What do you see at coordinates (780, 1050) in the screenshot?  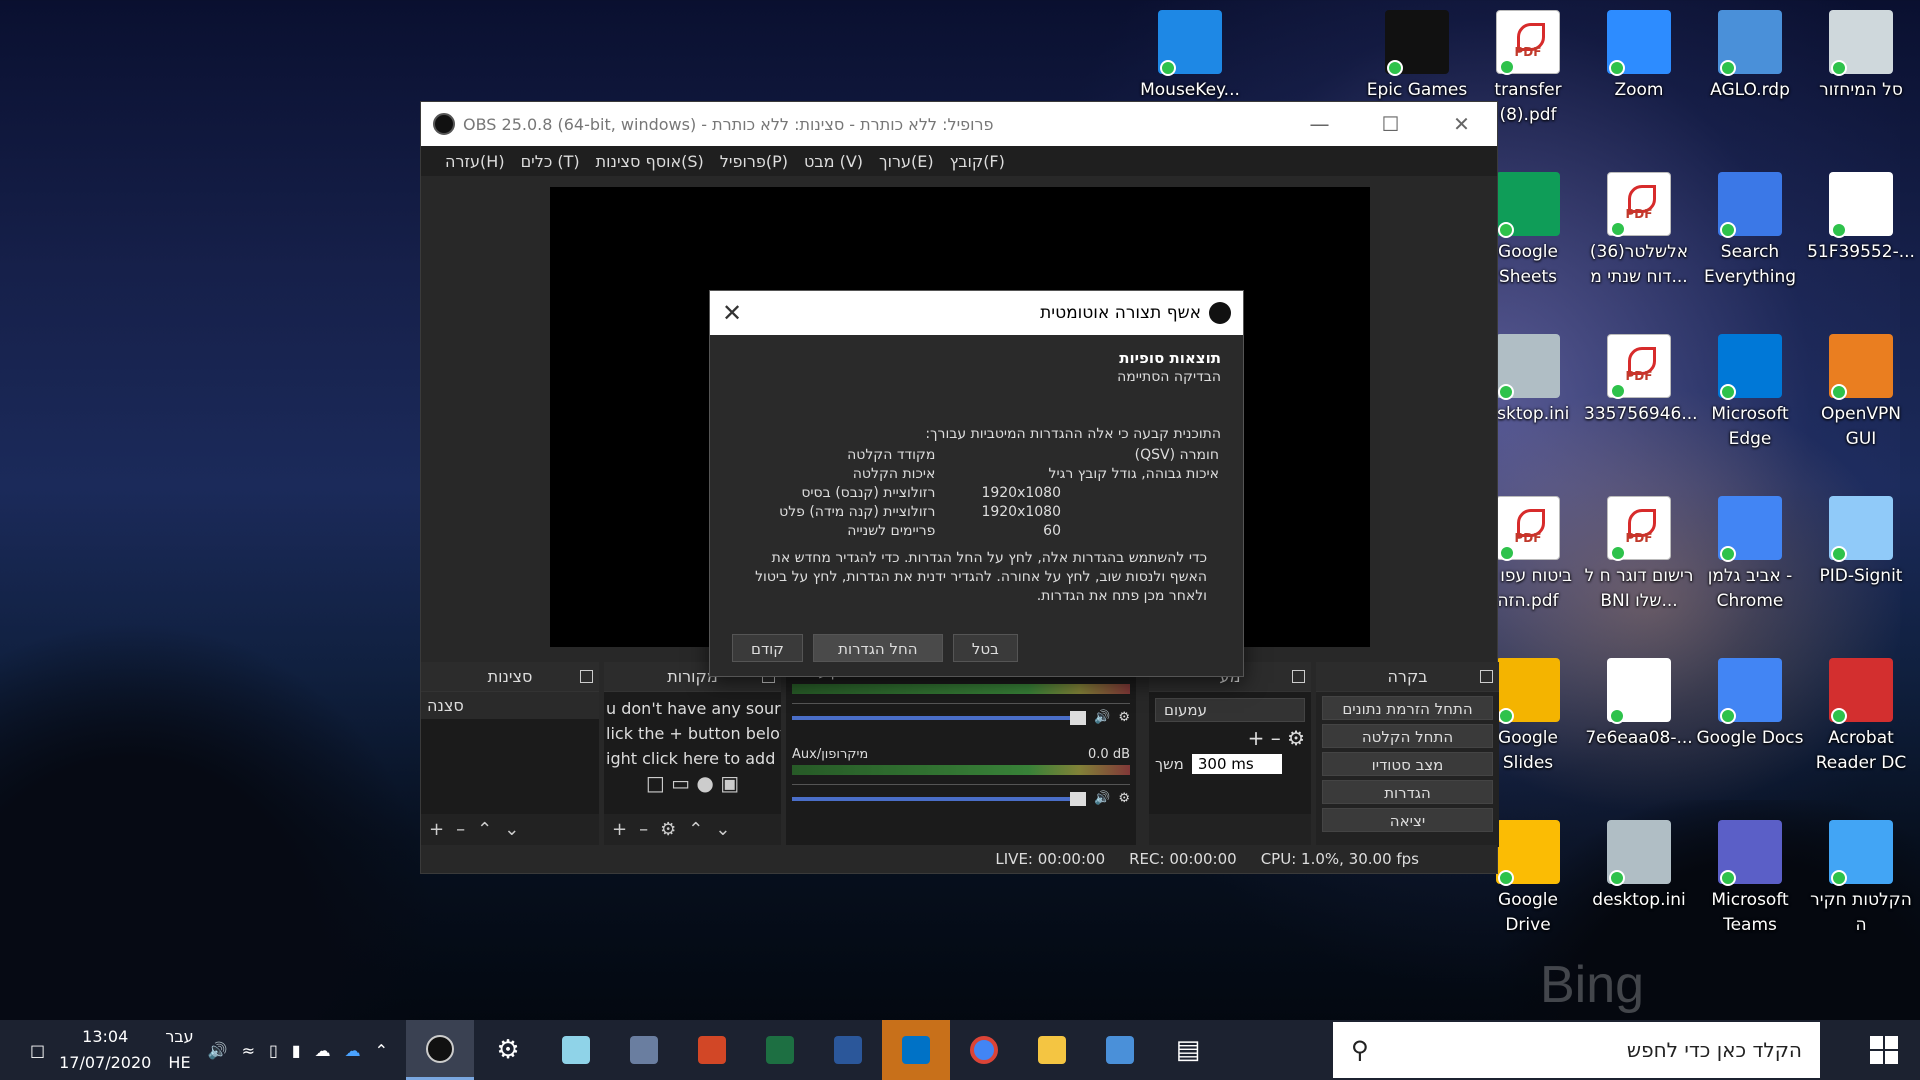 I see `excel-taskbar-icon` at bounding box center [780, 1050].